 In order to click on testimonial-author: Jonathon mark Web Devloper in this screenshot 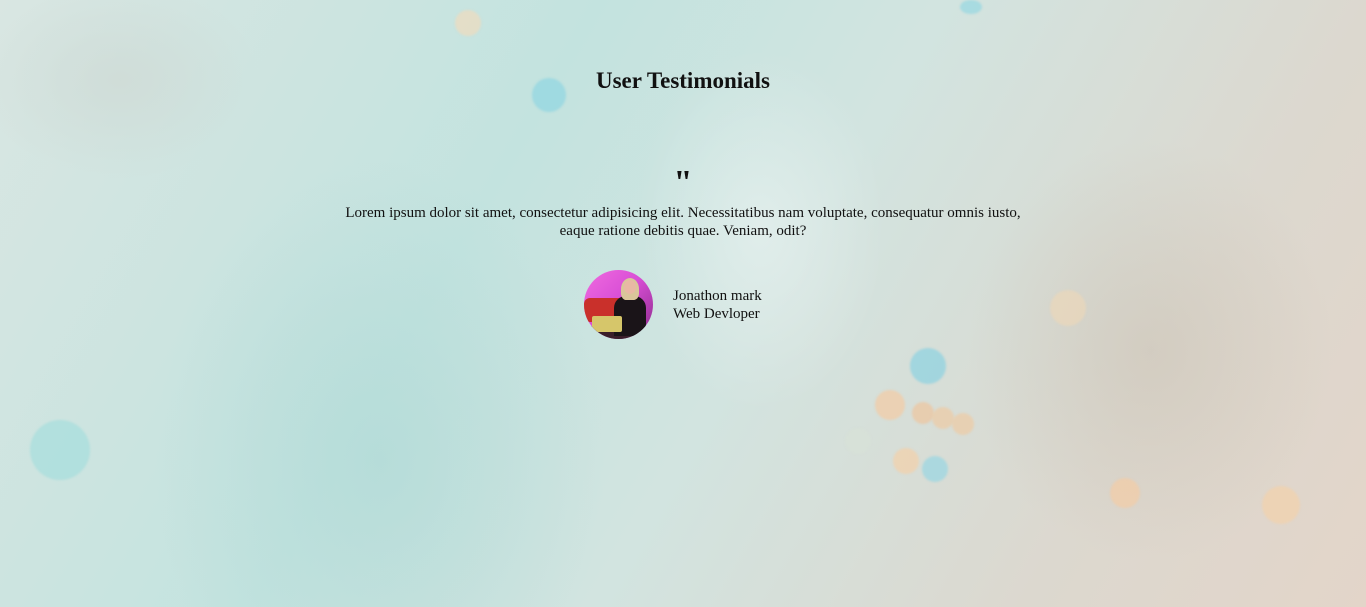, I will do `click(673, 304)`.